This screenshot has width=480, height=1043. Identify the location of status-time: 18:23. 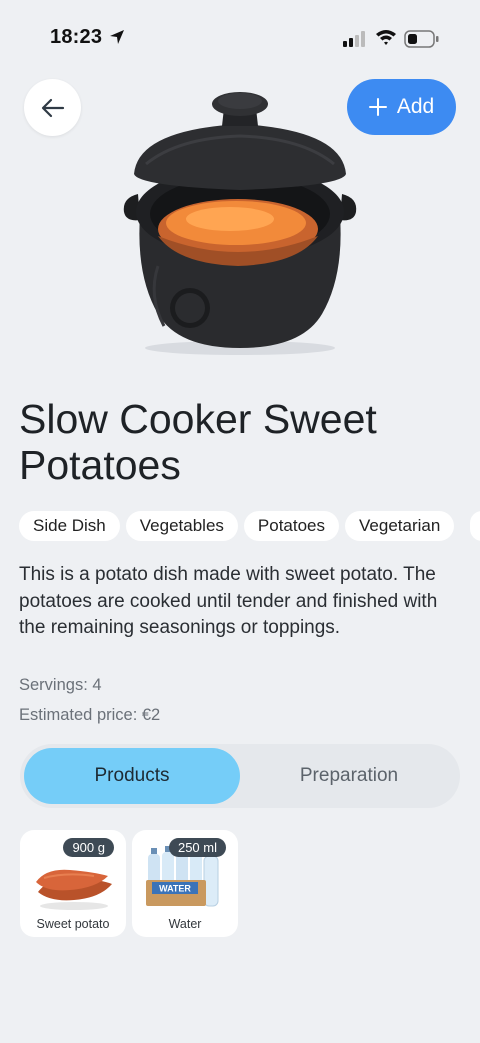
(76, 37).